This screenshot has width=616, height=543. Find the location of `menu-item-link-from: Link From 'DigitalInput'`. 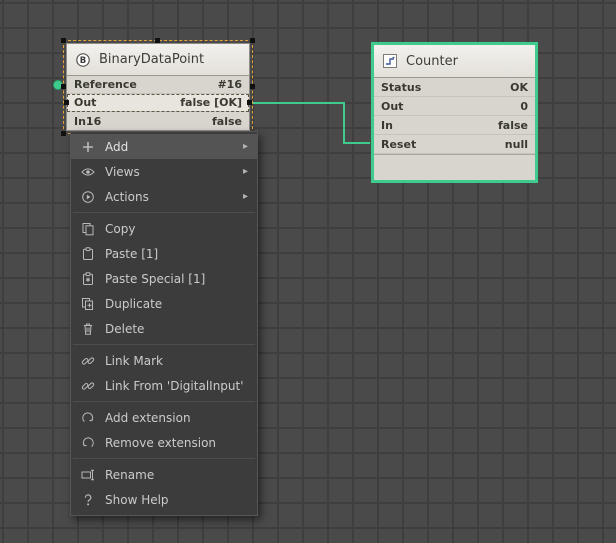

menu-item-link-from: Link From 'DigitalInput' is located at coordinates (164, 385).